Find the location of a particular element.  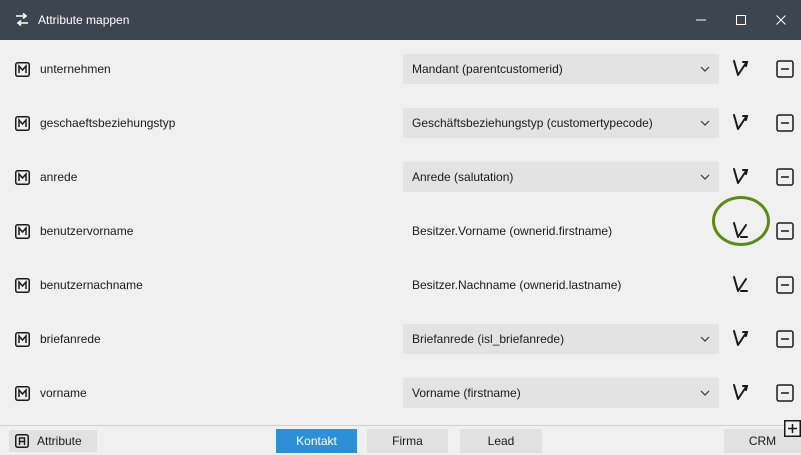

mapping-row: vorname Vorname (firstname) is located at coordinates (400, 393).